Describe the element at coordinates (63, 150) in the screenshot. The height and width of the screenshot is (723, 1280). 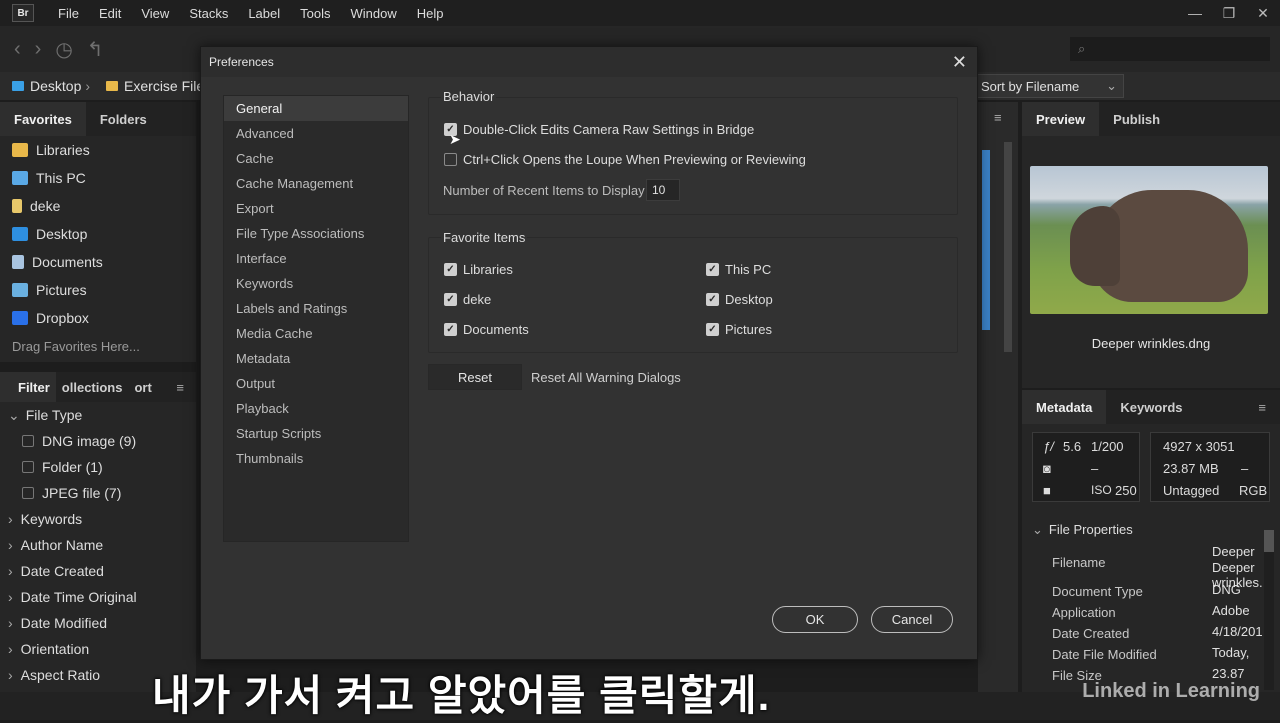
I see `fav-label: Libraries` at that location.